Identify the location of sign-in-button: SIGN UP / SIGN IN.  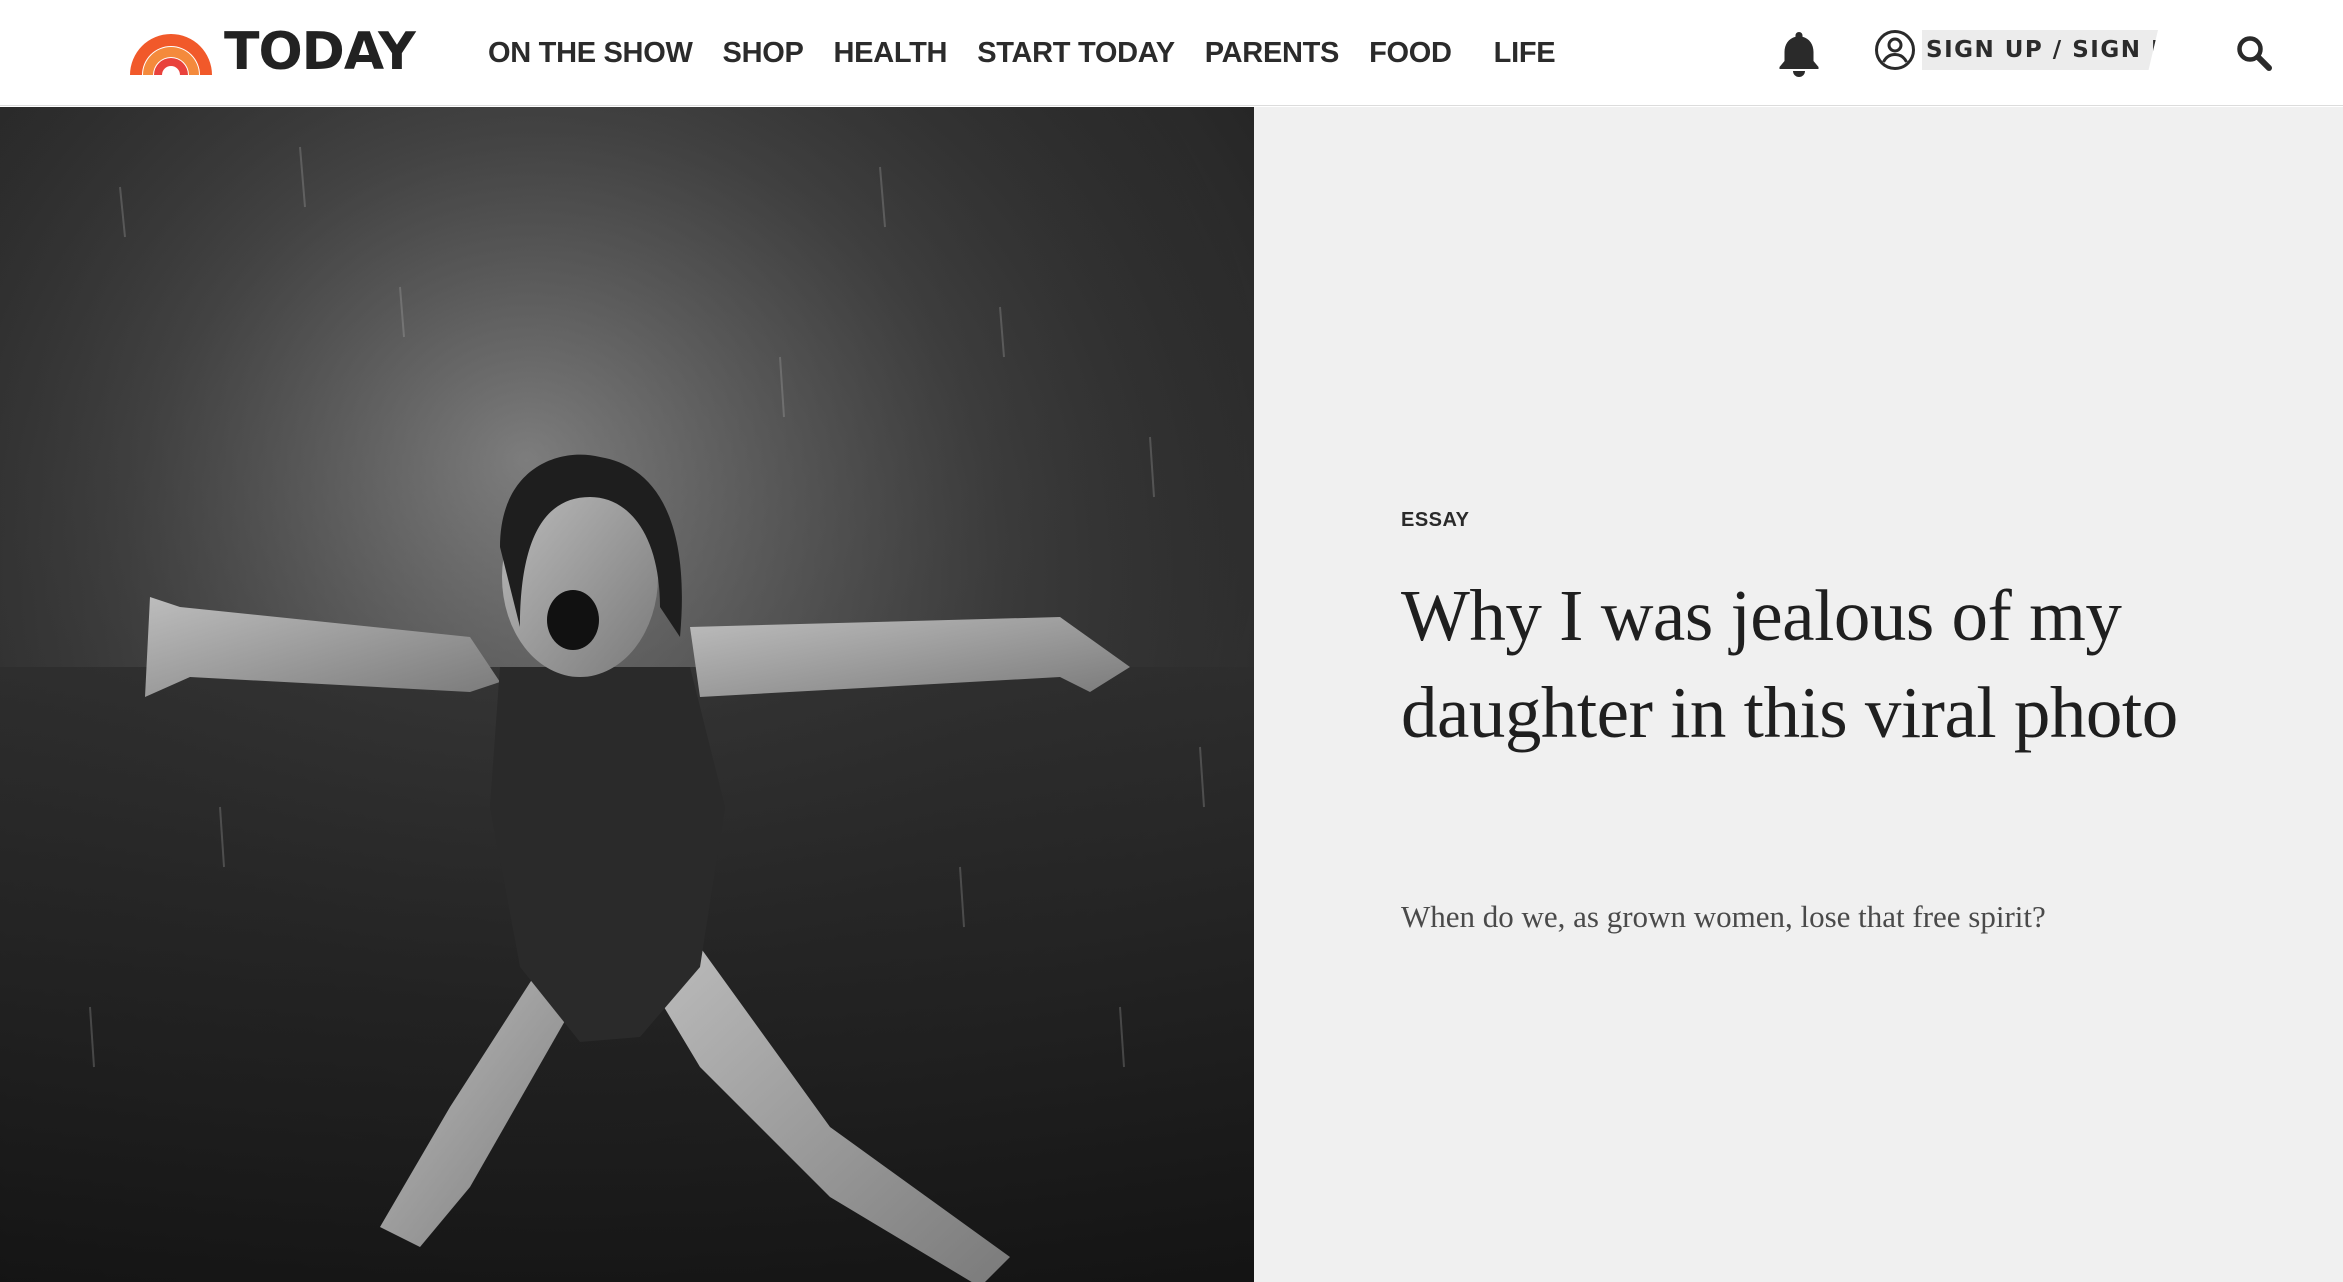
(2020, 50).